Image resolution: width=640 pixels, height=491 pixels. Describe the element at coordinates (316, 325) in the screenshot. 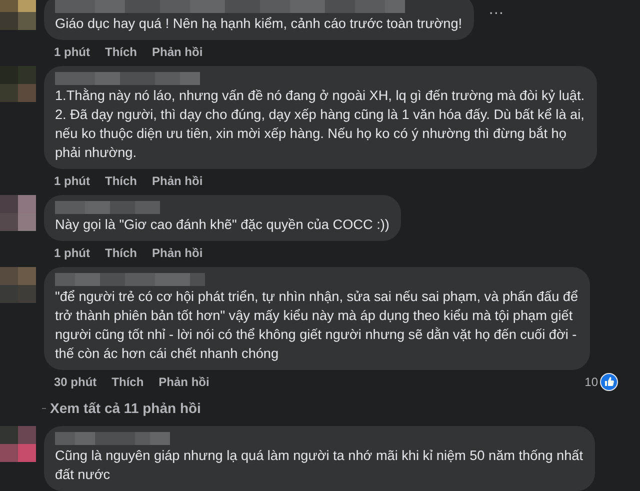

I see `comment-text: "để người trẻ có cơ hội phát triển, tự nhìn nhận, sửa sai nếu sai phạm, và phấn đấu để trở thành phiên bản tốt hơn" vậy mấy kiểu này mà áp dụng theo kiểu mà tội phạm giết người cũng tốt nhỉ - lời nói có thể không giết người nhưng sẽ dằn vặt họ đến cuối đời - thế còn ác hơn cái chết nhanh chóng` at that location.